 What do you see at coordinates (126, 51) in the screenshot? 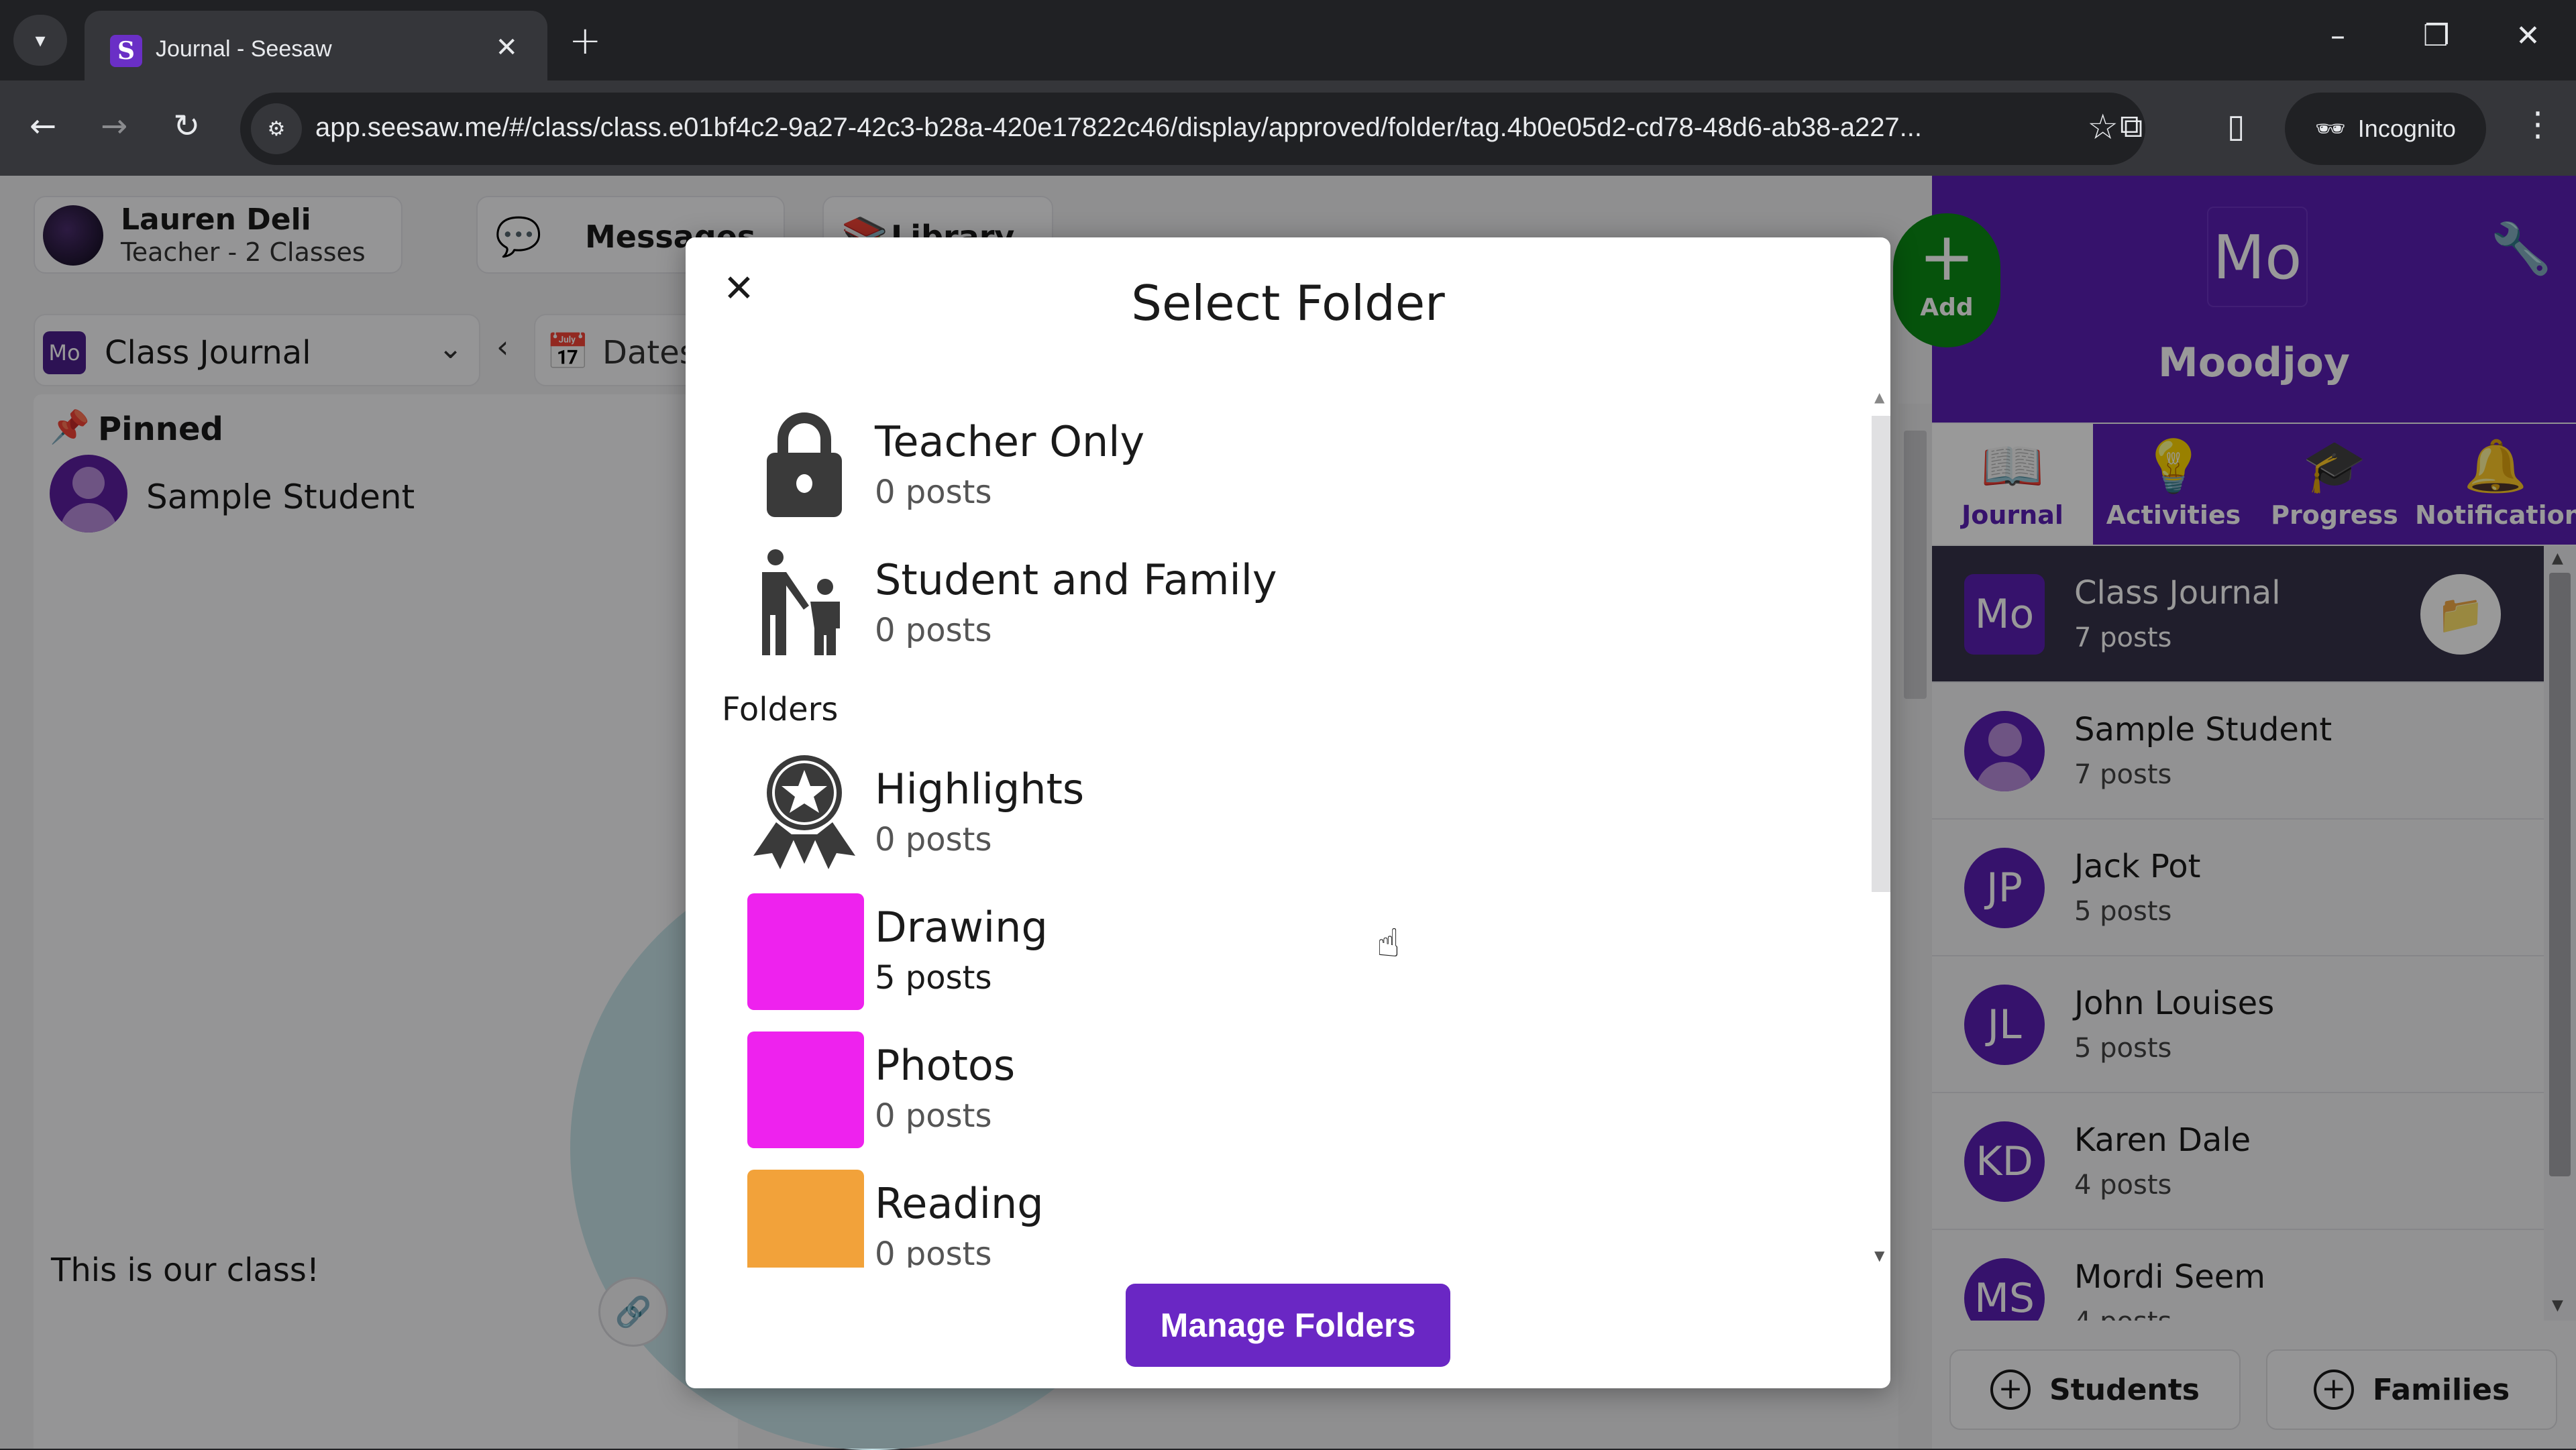
I see `seesaw-favicon-icon: S` at bounding box center [126, 51].